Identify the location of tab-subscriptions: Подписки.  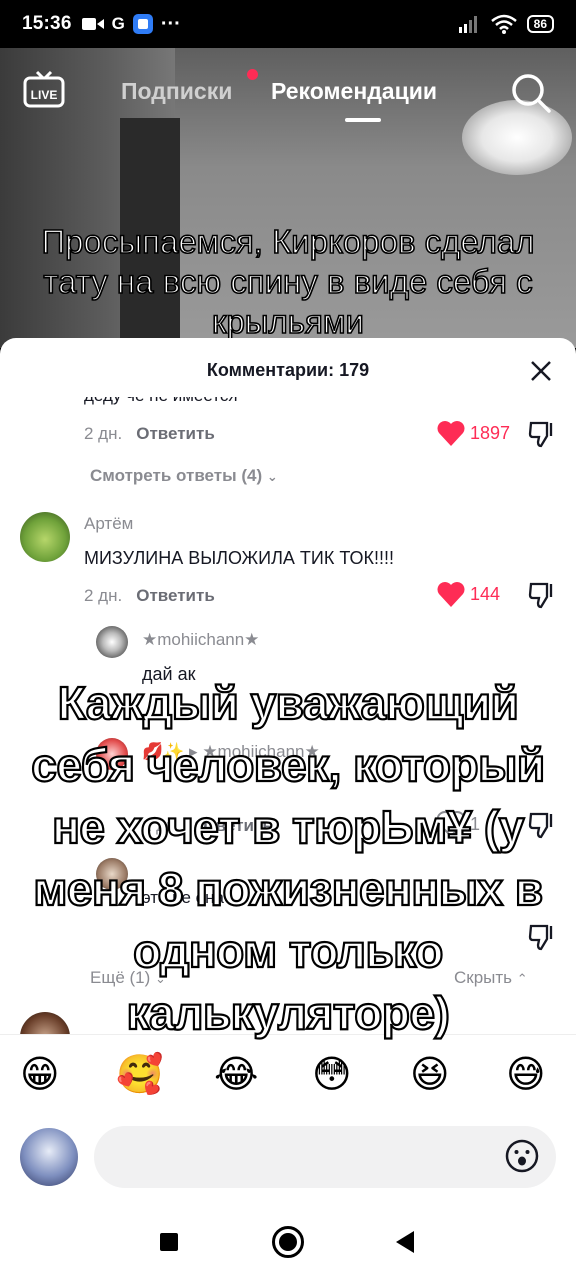
(176, 91).